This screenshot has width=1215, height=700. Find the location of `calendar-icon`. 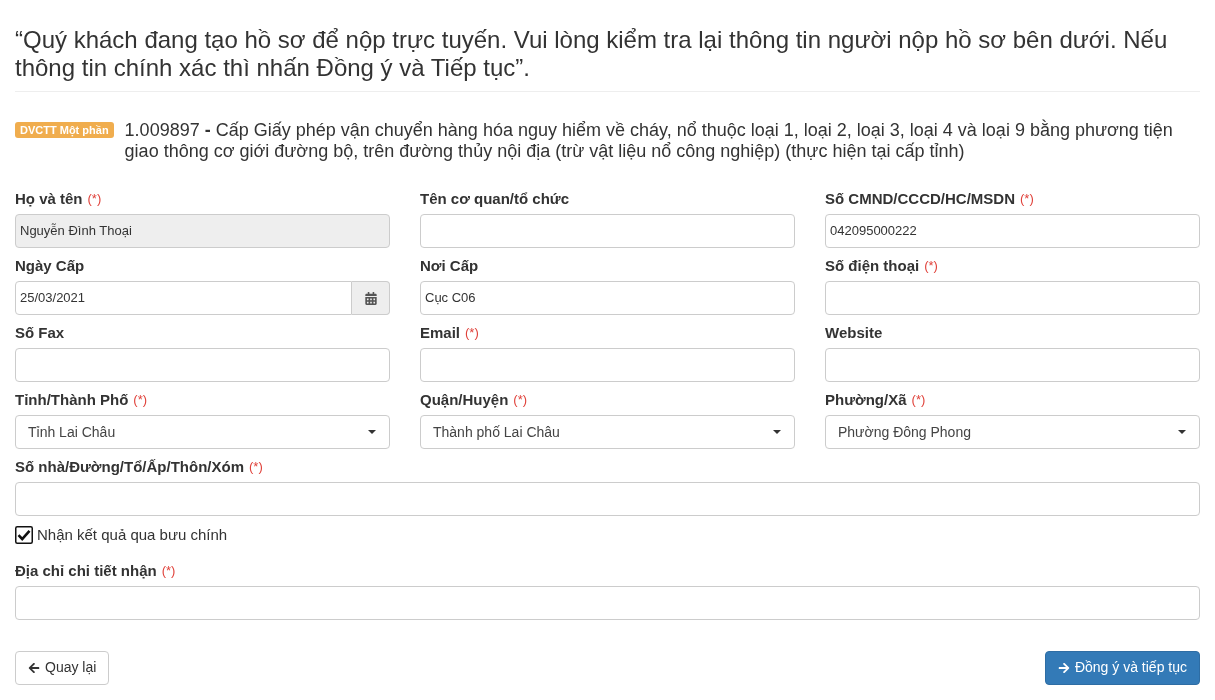

calendar-icon is located at coordinates (370, 298).